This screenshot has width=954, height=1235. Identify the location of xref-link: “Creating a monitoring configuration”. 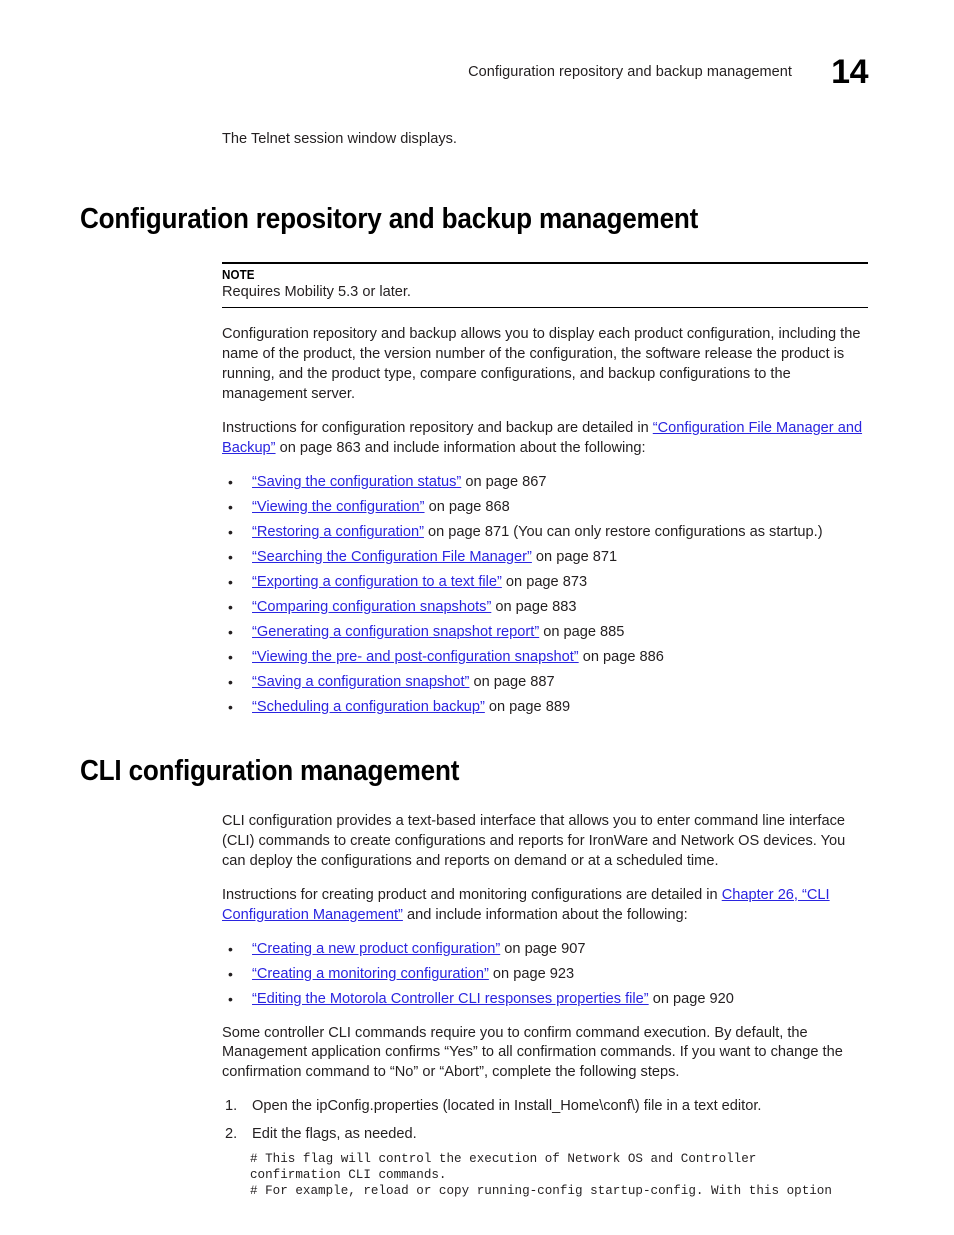
(370, 974).